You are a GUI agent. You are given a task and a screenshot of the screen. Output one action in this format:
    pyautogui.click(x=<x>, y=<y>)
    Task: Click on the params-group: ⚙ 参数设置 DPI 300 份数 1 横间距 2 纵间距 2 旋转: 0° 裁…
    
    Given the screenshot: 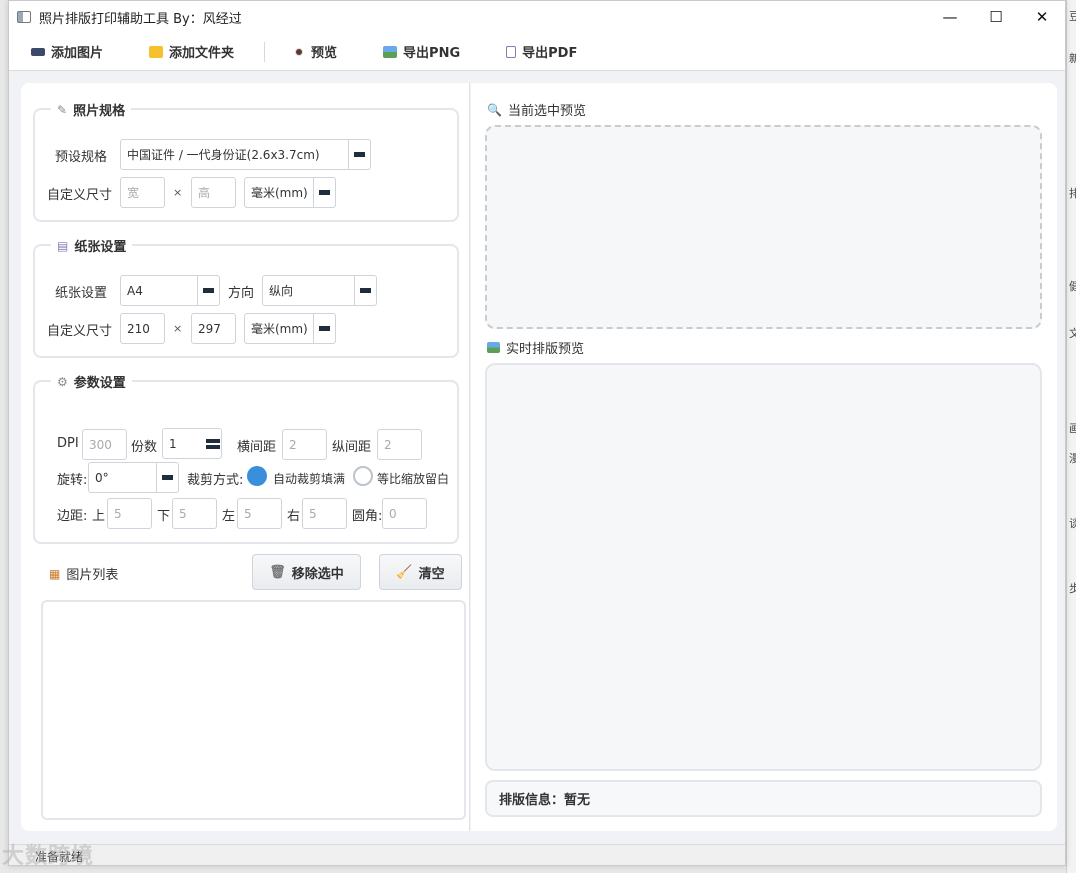 What is the action you would take?
    pyautogui.click(x=246, y=458)
    